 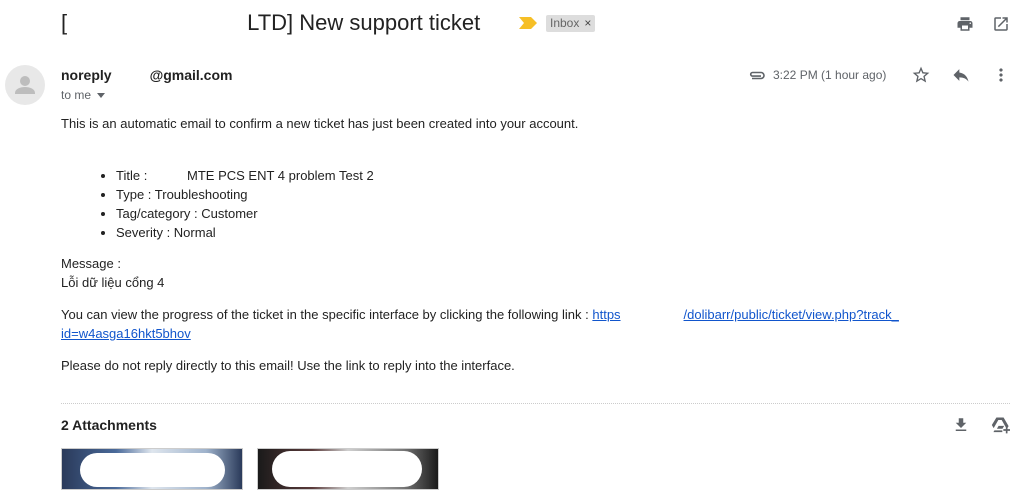 I want to click on ticket-link-part-2: /dolibarr/public/ticket/view.php?track_, so click(x=791, y=314).